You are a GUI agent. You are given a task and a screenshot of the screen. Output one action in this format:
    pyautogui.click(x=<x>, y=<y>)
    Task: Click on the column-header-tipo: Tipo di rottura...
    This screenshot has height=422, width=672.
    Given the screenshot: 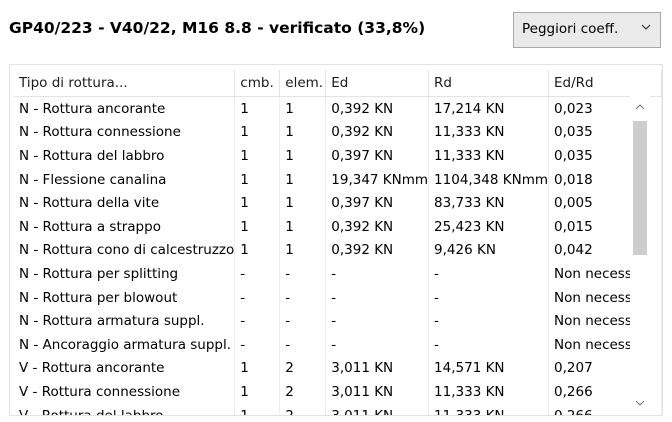 What is the action you would take?
    pyautogui.click(x=125, y=83)
    